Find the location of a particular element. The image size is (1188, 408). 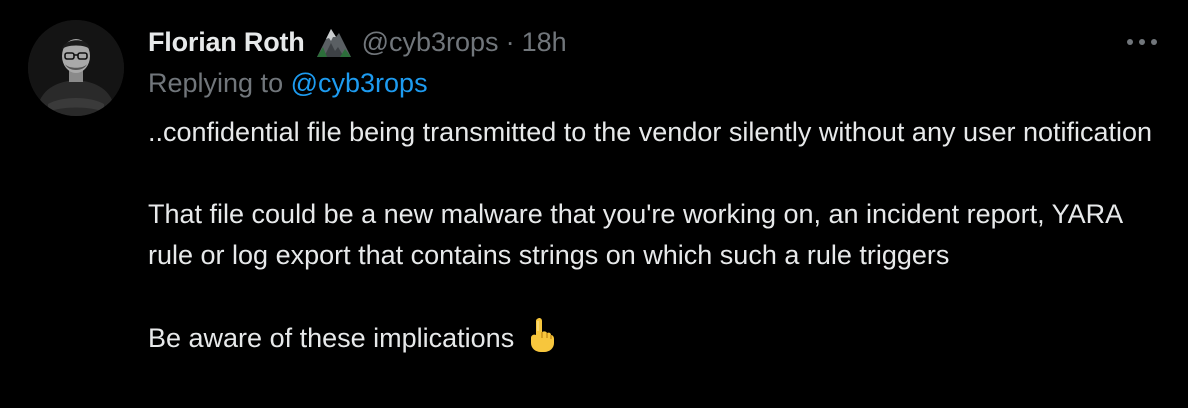

tweet-paragraph-last: Be aware of these implications is located at coordinates (653, 338).